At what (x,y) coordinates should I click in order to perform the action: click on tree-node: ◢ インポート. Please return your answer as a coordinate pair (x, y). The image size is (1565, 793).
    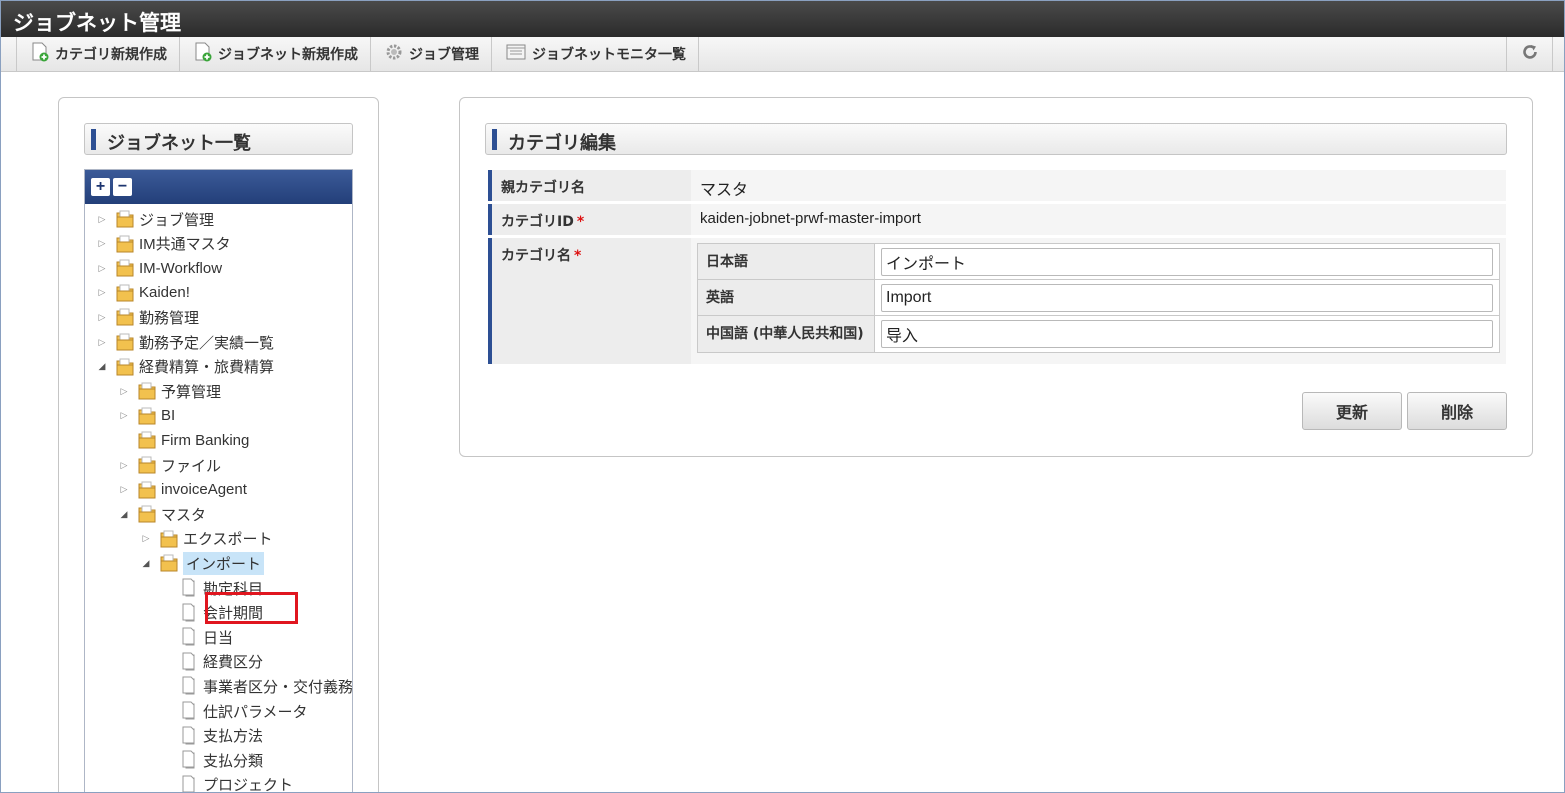
    Looking at the image, I should click on (202, 563).